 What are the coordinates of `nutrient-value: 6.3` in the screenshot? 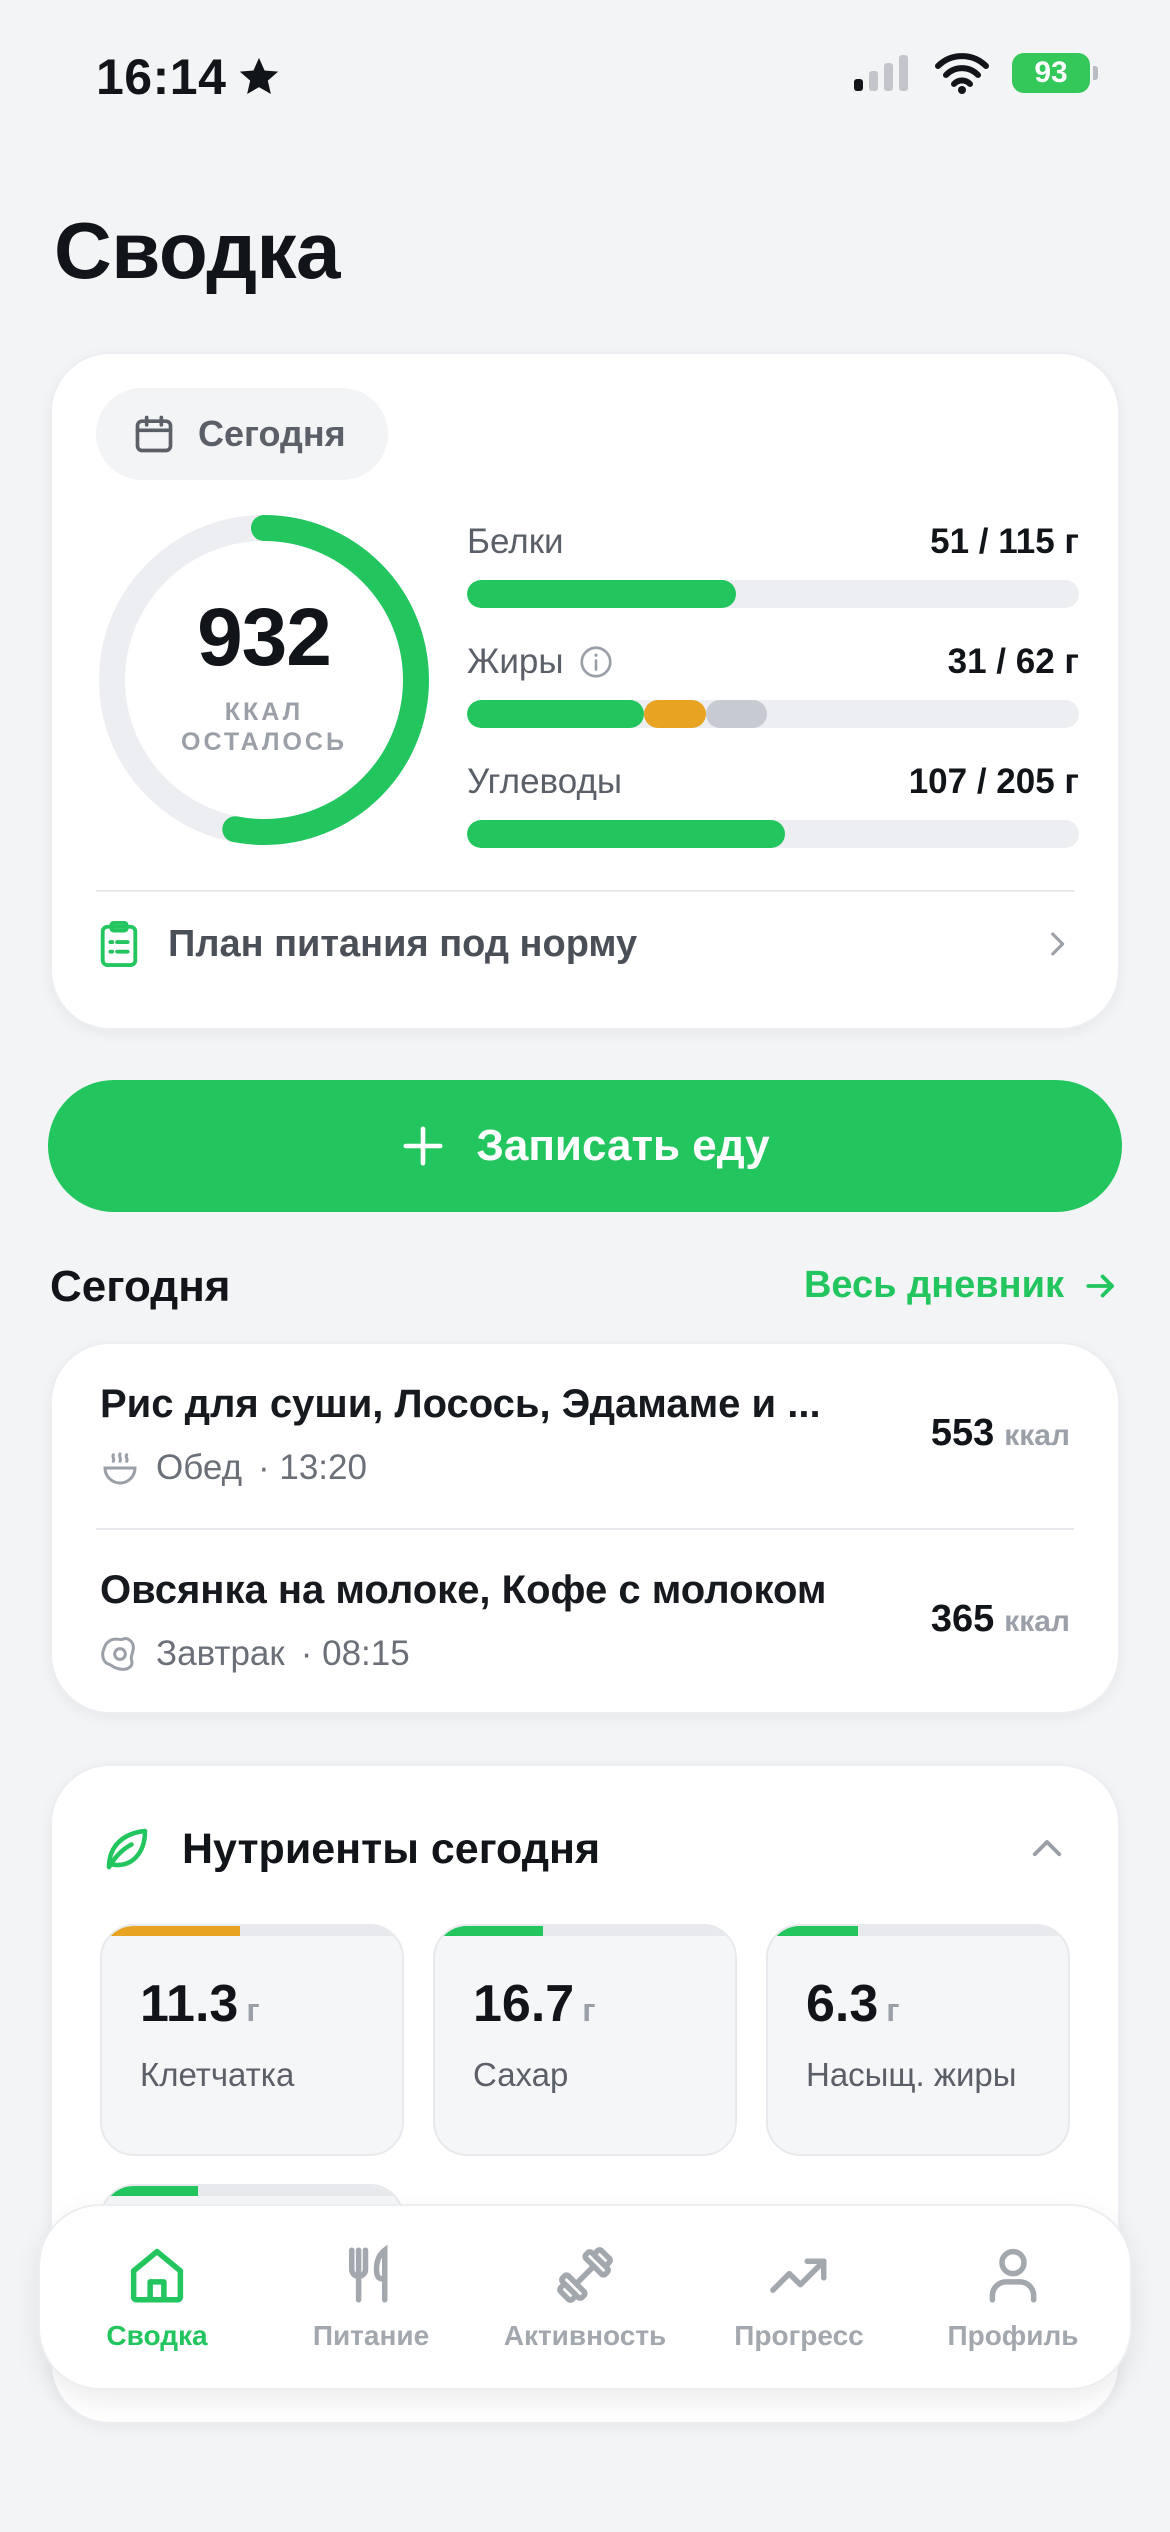 It's located at (842, 2004).